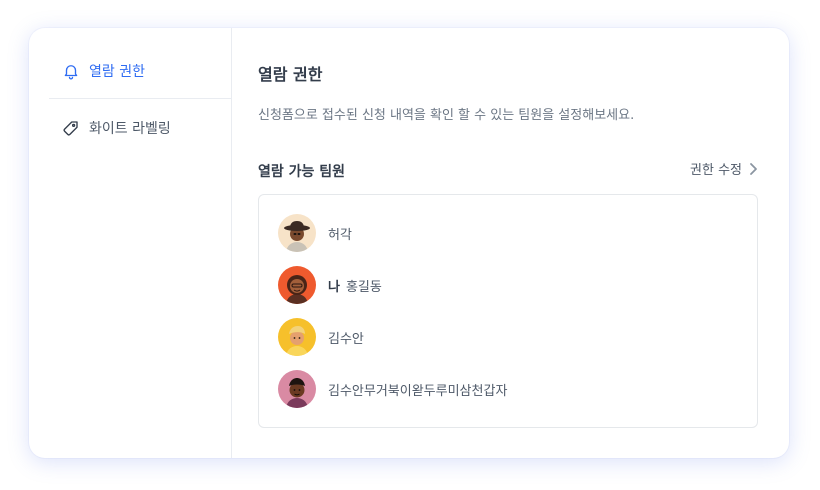 This screenshot has height=490, width=820. I want to click on list-item: 나 홍길동, so click(330, 285).